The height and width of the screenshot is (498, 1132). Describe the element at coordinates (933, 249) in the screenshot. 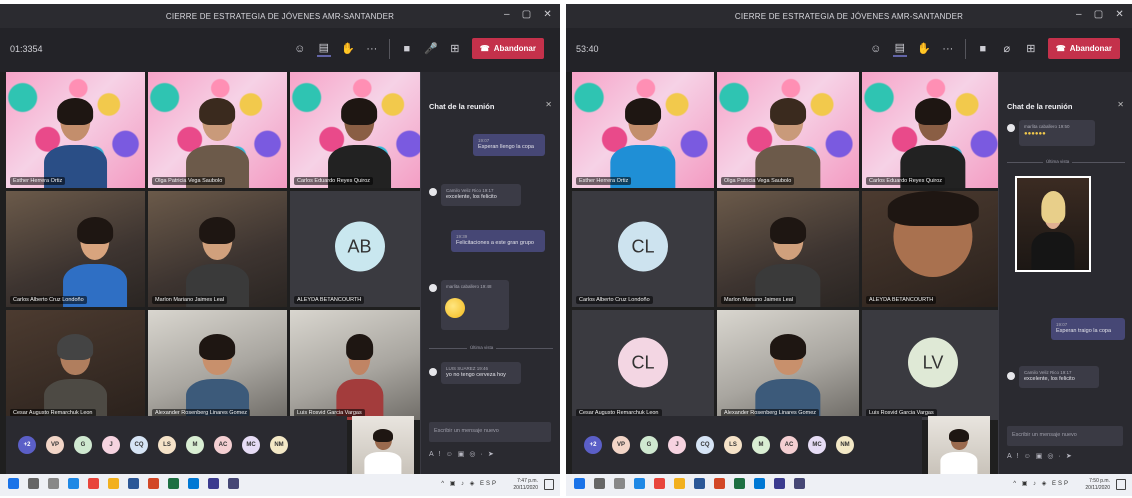

I see `participant-tile: ALEYDA BETANCOURTH` at that location.